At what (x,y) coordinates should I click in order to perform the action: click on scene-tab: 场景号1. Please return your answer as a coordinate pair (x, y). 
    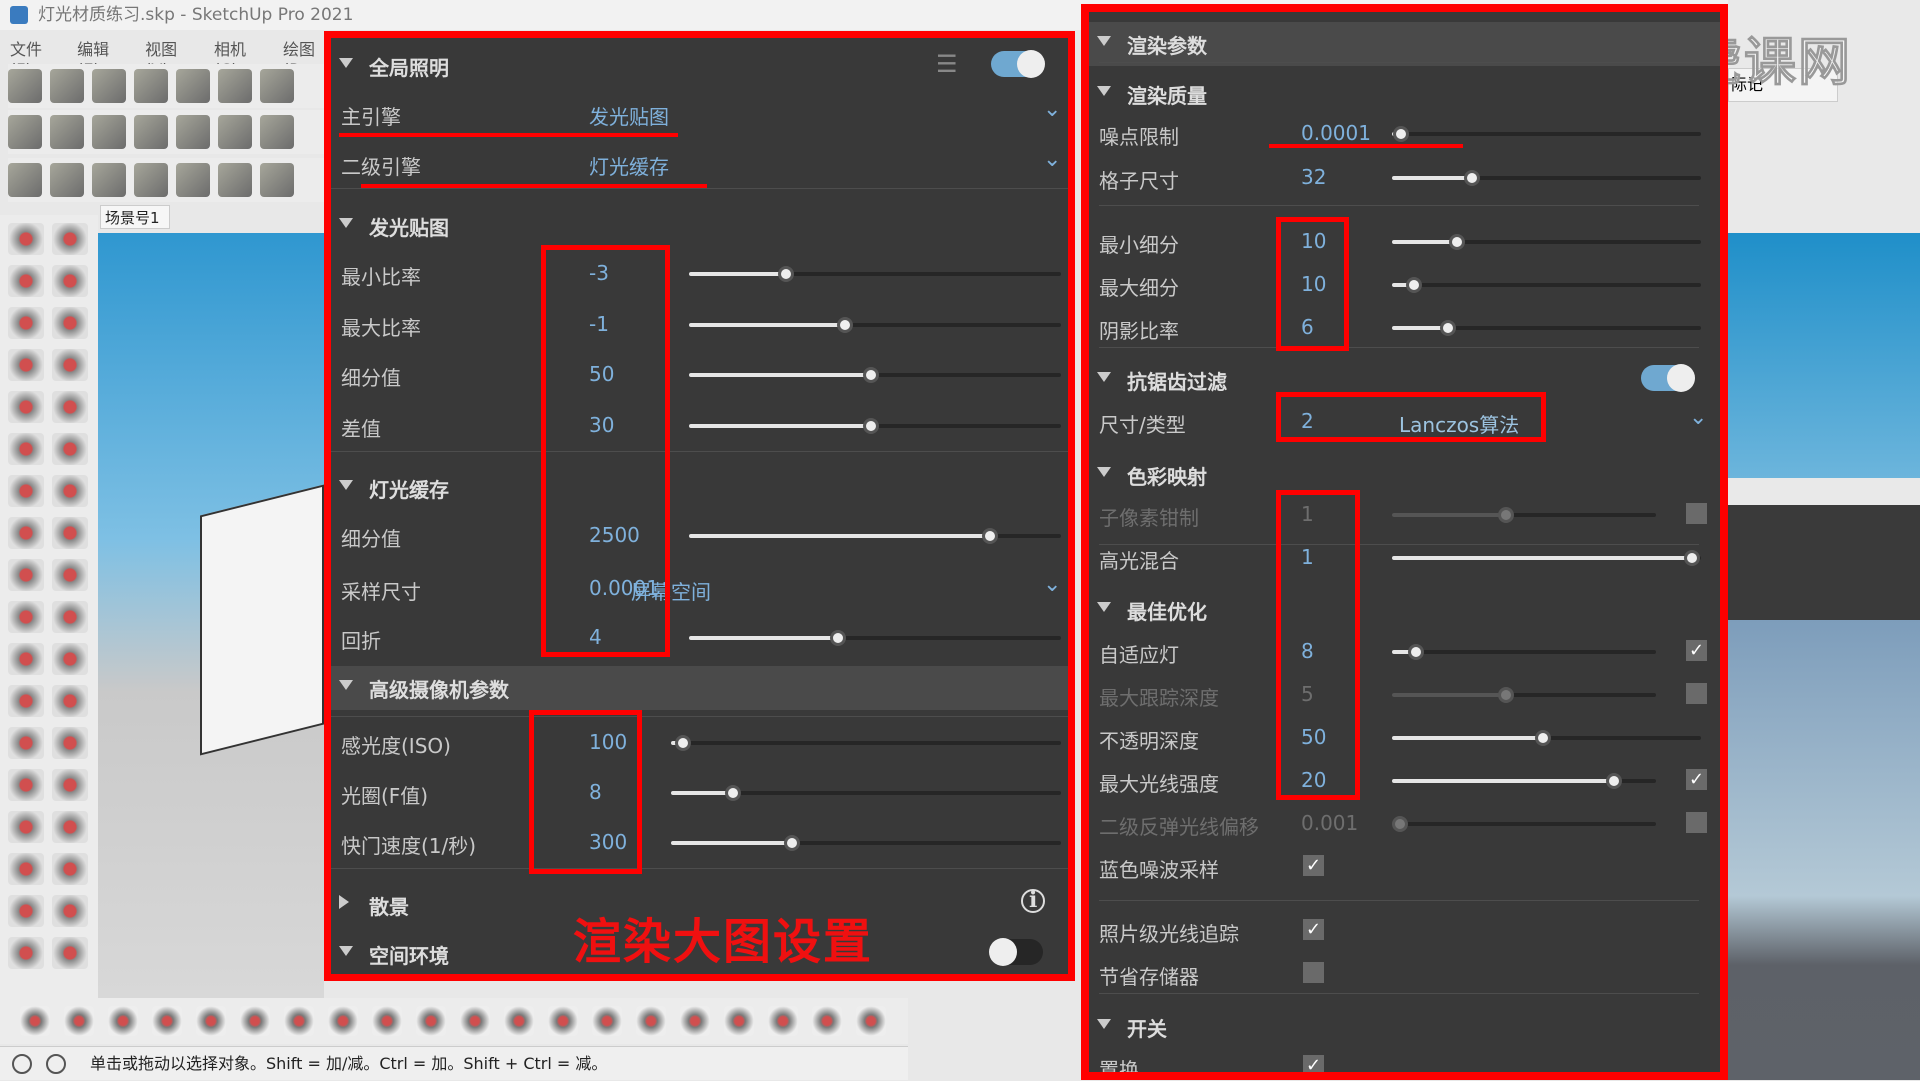
    Looking at the image, I should click on (135, 217).